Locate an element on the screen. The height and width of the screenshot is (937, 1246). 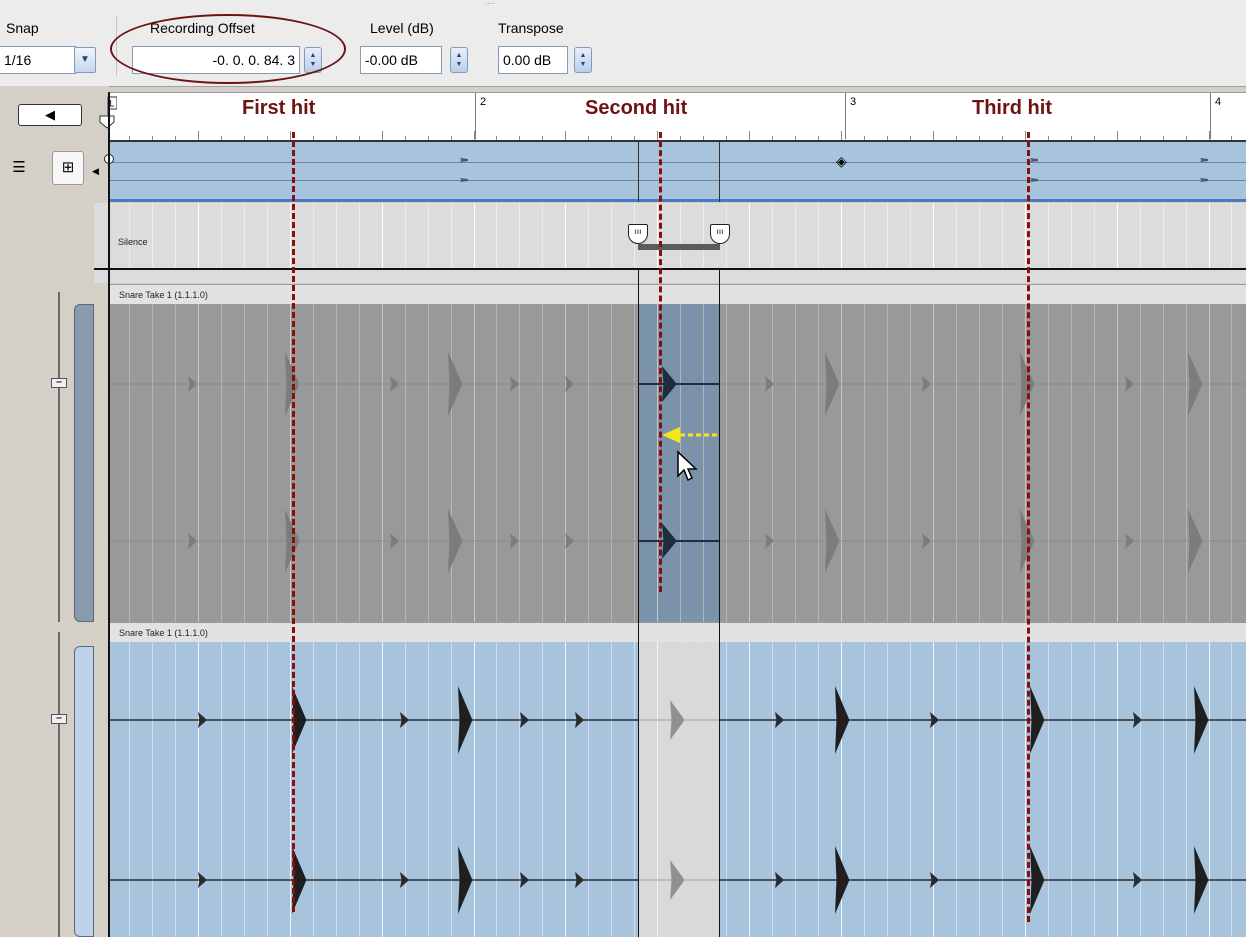
third-hit-dashed-line is located at coordinates (1028, 527).